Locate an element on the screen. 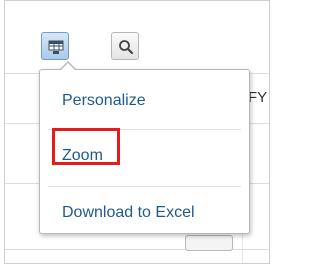 Image resolution: width=320 pixels, height=268 pixels. search-button is located at coordinates (125, 46).